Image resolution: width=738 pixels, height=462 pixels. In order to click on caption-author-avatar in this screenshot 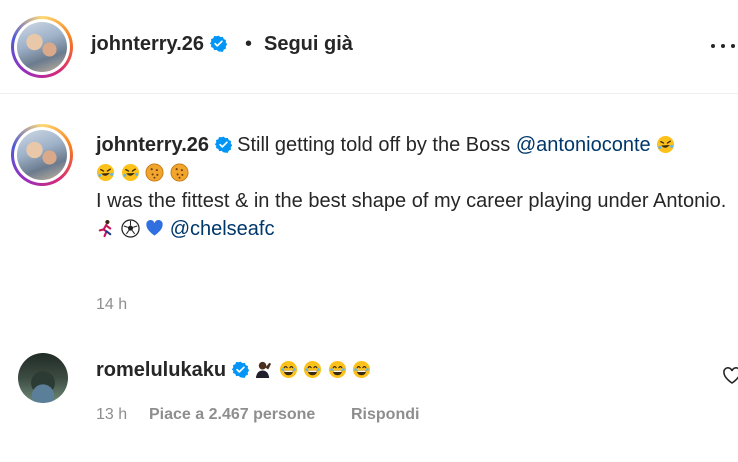, I will do `click(42, 155)`.